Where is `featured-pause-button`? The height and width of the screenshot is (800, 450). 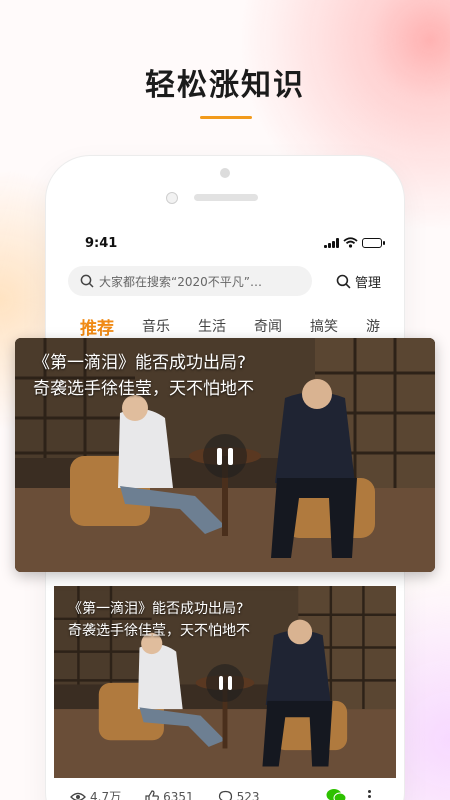 featured-pause-button is located at coordinates (225, 456).